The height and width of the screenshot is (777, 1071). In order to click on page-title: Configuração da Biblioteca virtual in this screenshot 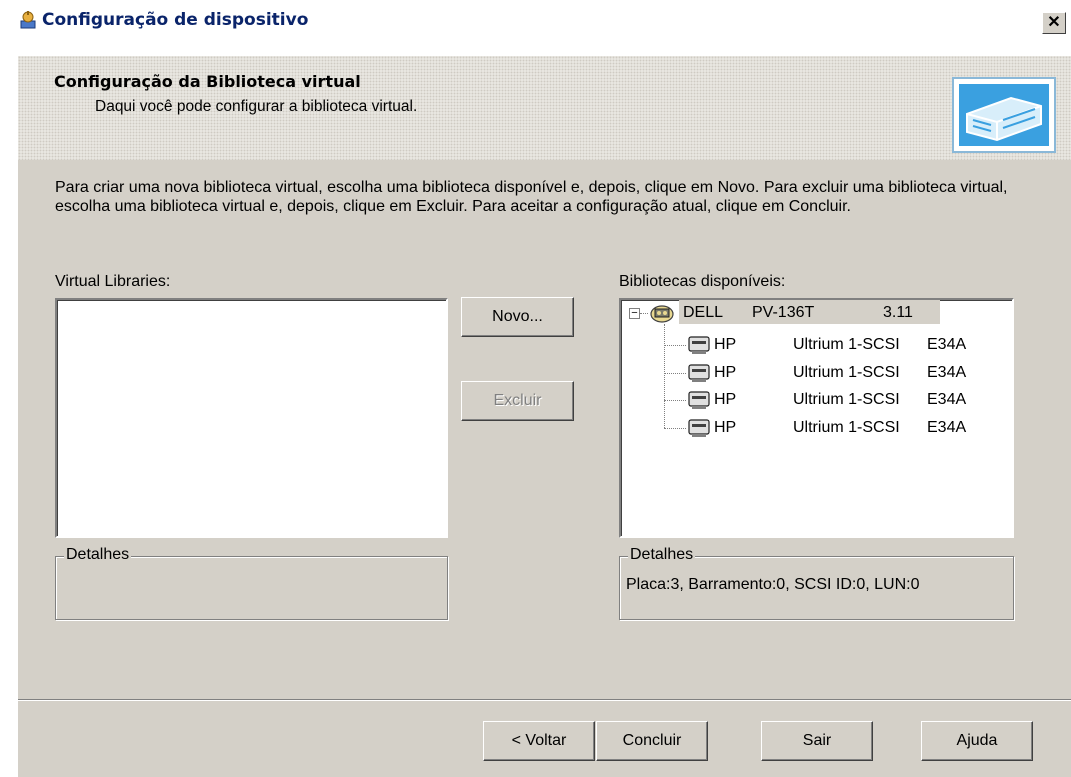, I will do `click(207, 81)`.